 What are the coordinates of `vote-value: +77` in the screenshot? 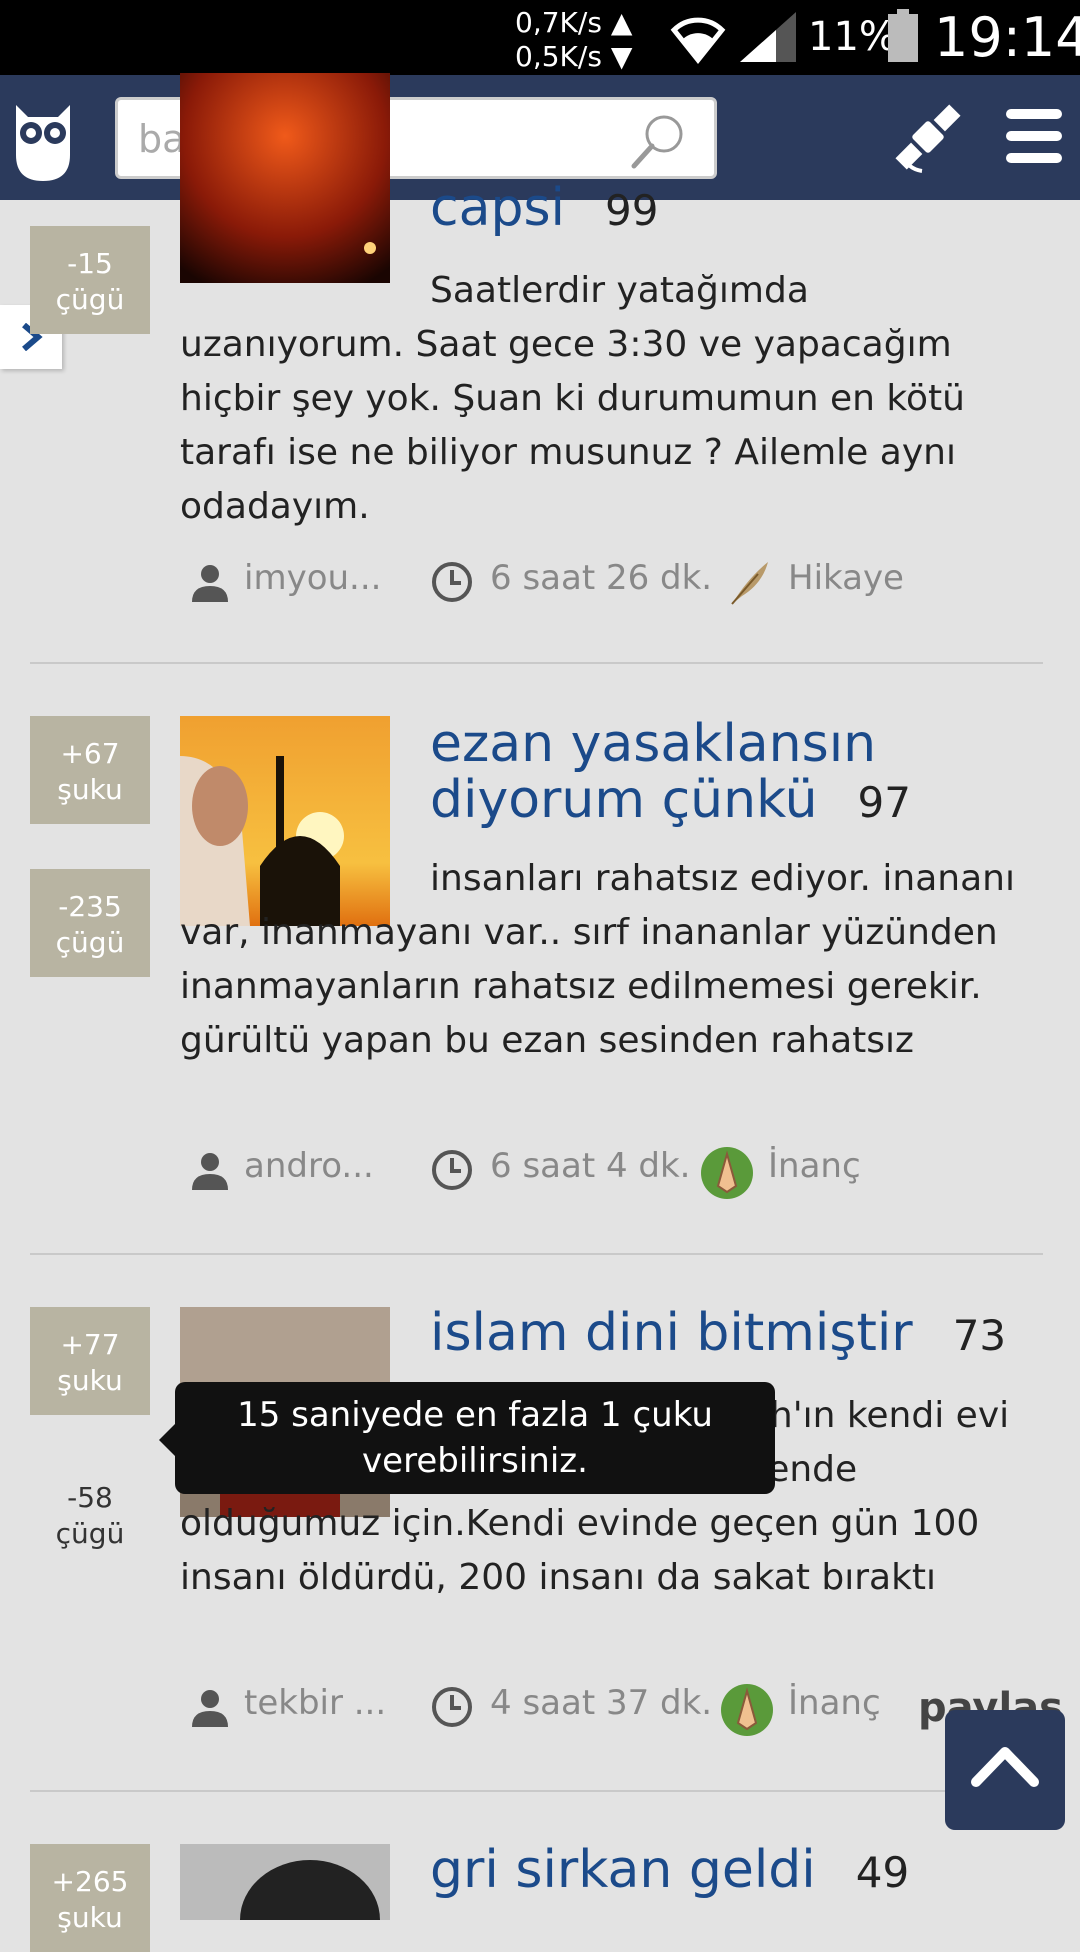 It's located at (90, 1344).